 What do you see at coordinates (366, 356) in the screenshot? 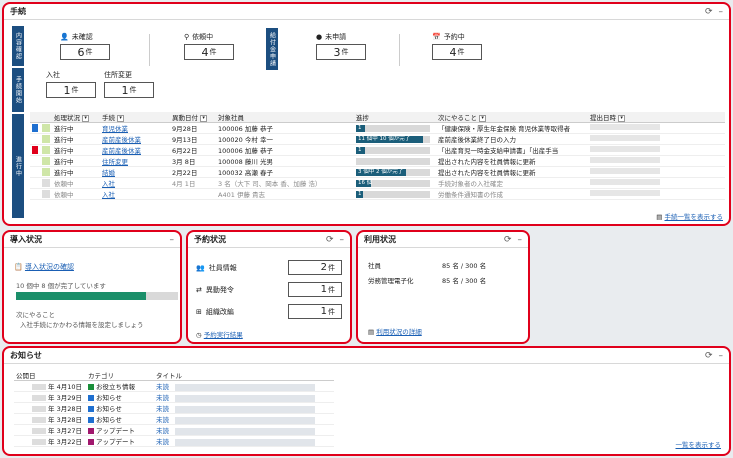
I see `news-header: お知らせ ⟳ –` at bounding box center [366, 356].